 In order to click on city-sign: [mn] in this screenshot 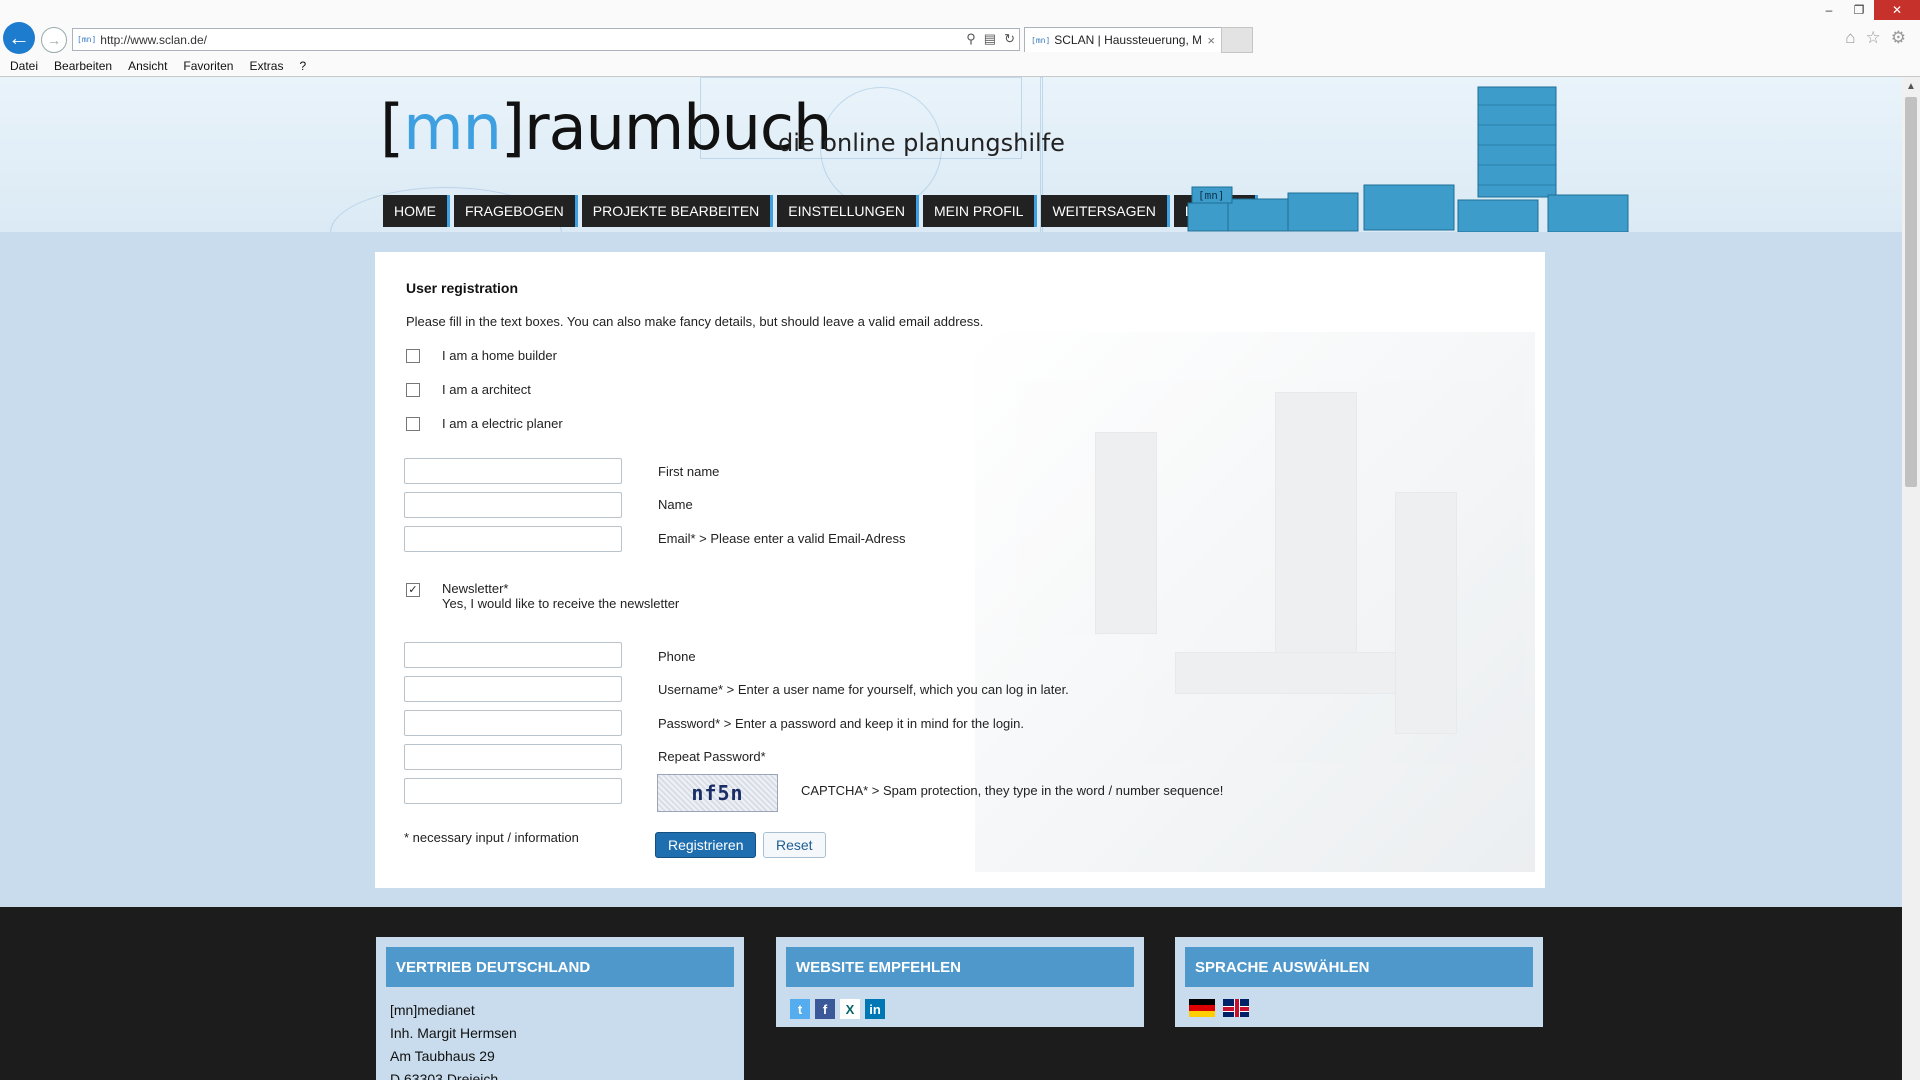, I will do `click(1211, 195)`.